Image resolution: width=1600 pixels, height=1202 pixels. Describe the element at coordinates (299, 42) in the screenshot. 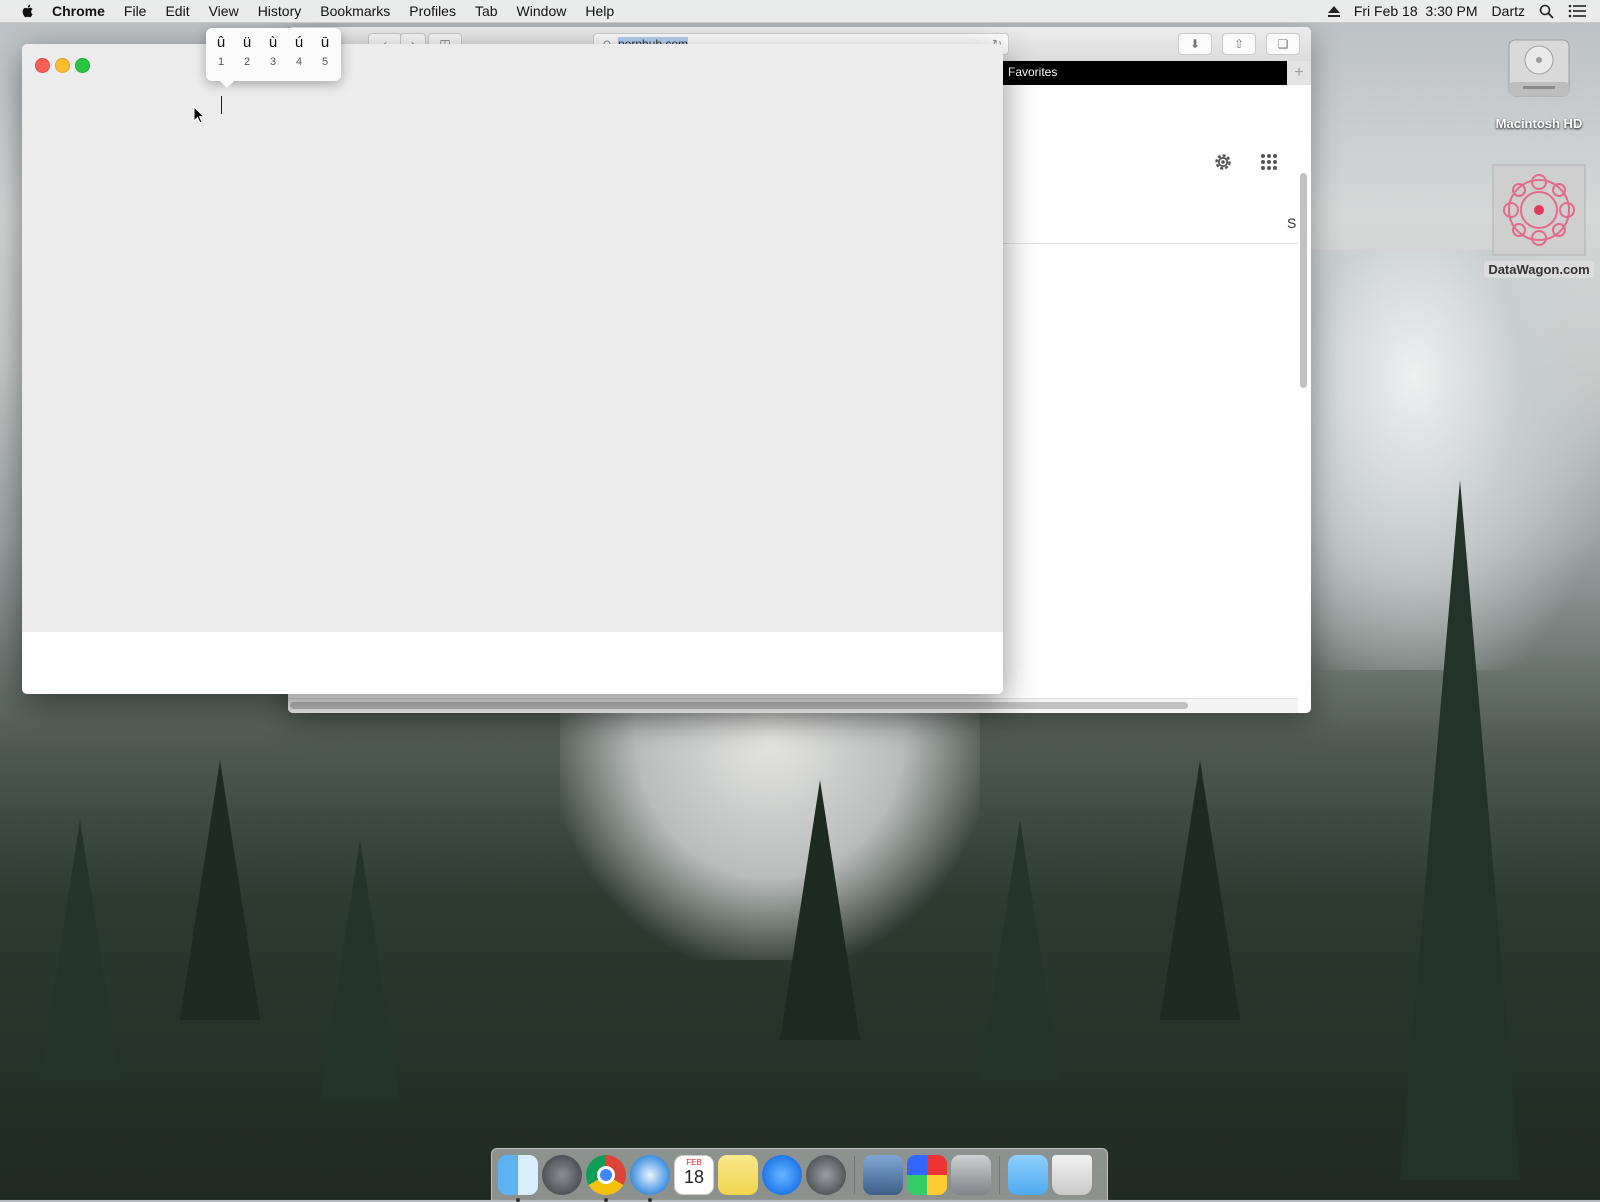

I see `accent-char: ú` at that location.